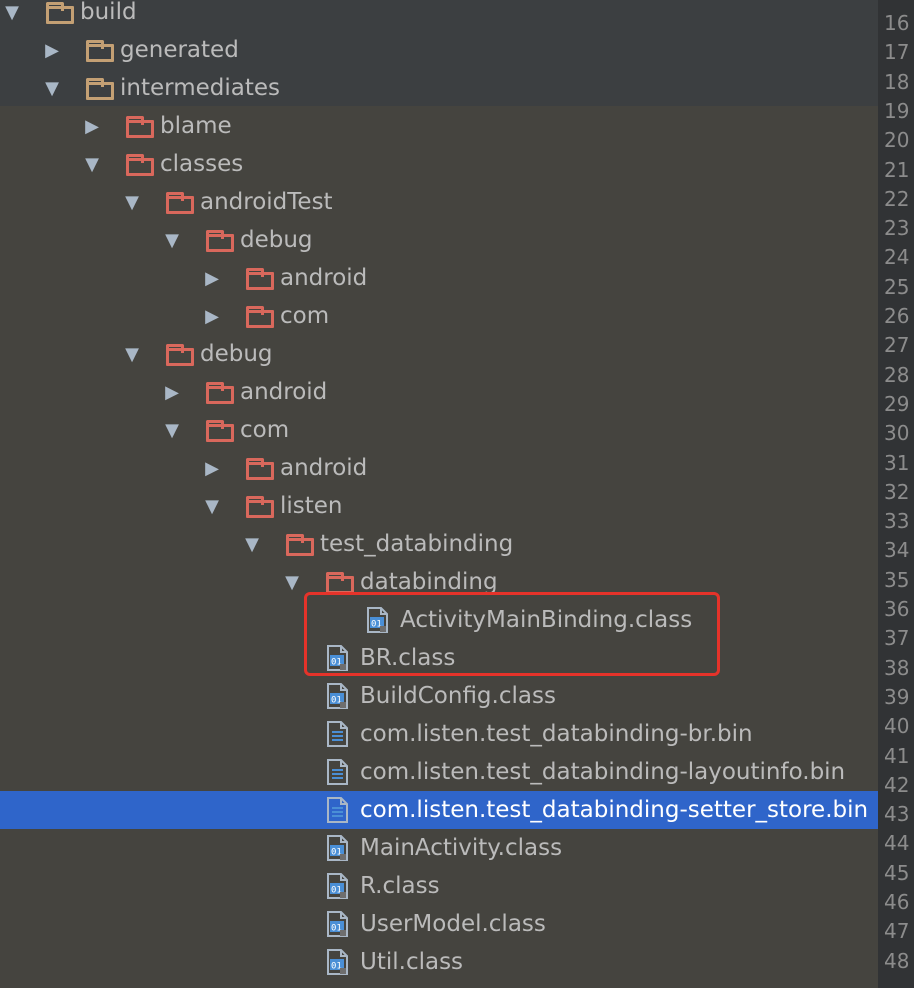 This screenshot has width=914, height=988. Describe the element at coordinates (439, 430) in the screenshot. I see `tree-folder-row: ▼ com` at that location.